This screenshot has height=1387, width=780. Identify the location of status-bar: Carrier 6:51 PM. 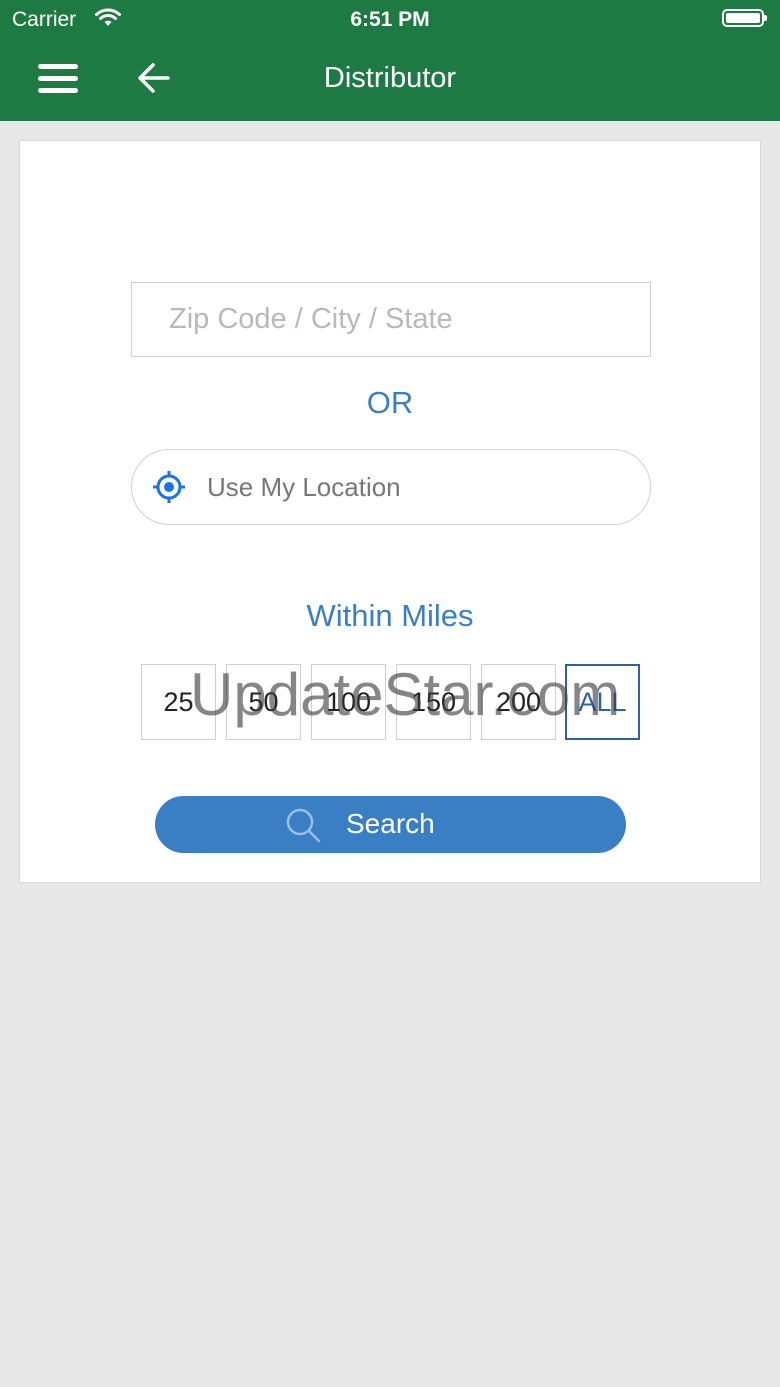
(390, 20).